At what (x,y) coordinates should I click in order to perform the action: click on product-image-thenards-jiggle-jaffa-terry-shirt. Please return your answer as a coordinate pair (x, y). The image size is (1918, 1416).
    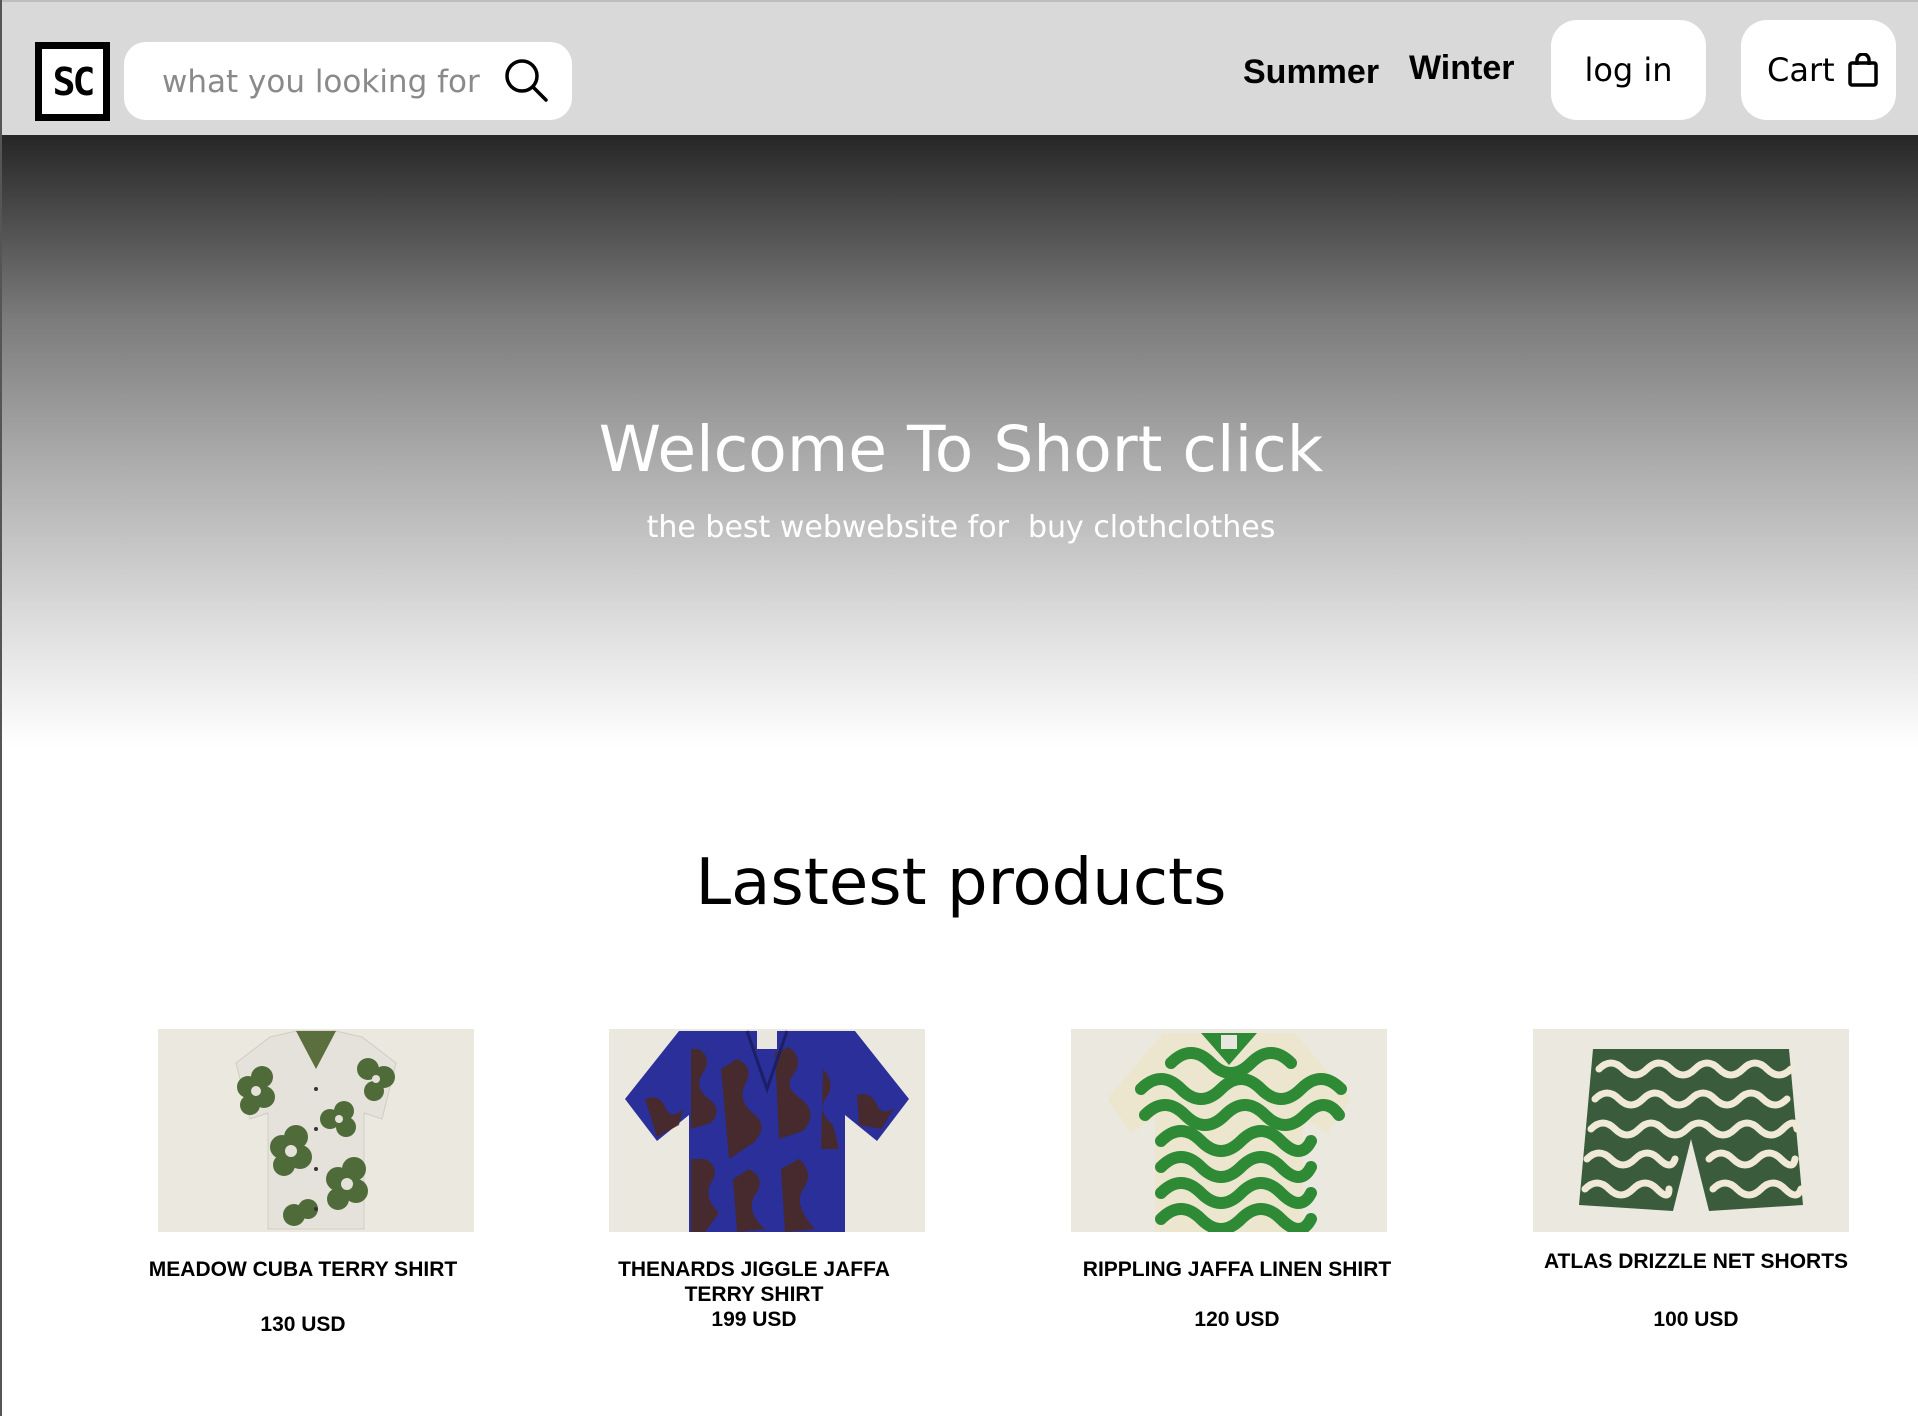
    Looking at the image, I should click on (767, 1130).